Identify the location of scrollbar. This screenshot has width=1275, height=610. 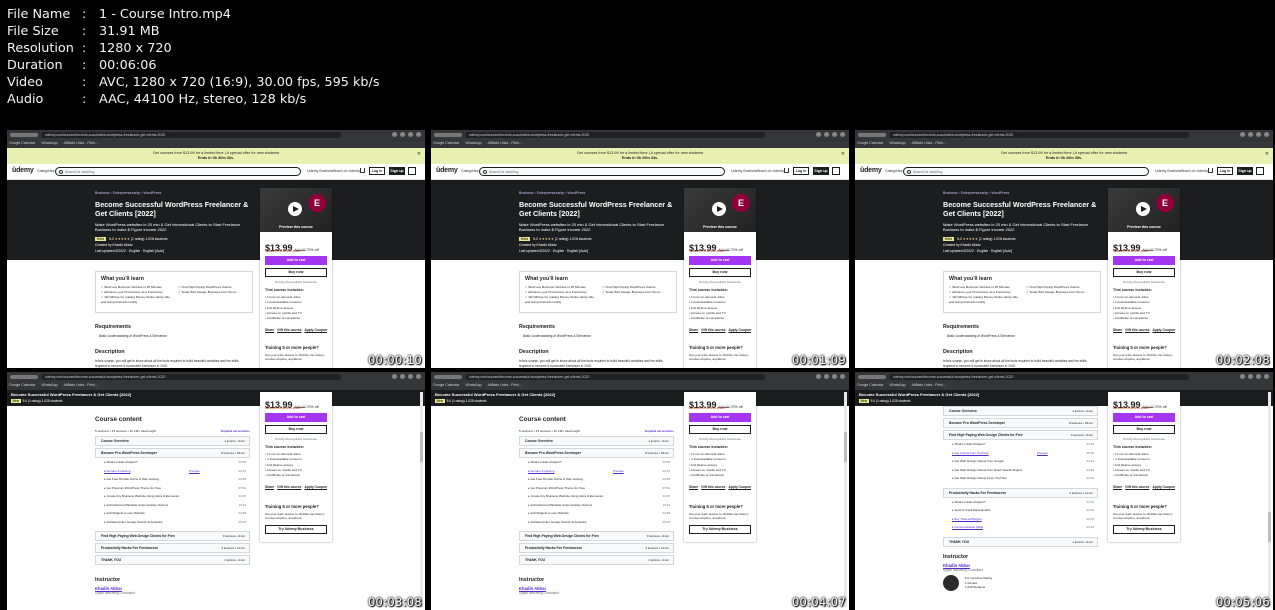
(421, 499).